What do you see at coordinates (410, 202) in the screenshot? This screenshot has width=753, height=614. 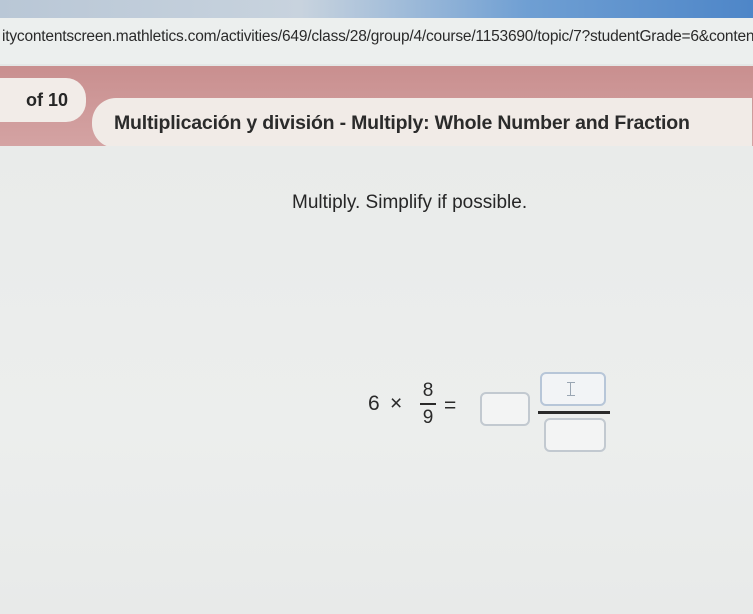 I see `question-instruction: Multiply. Simplify if possible.` at bounding box center [410, 202].